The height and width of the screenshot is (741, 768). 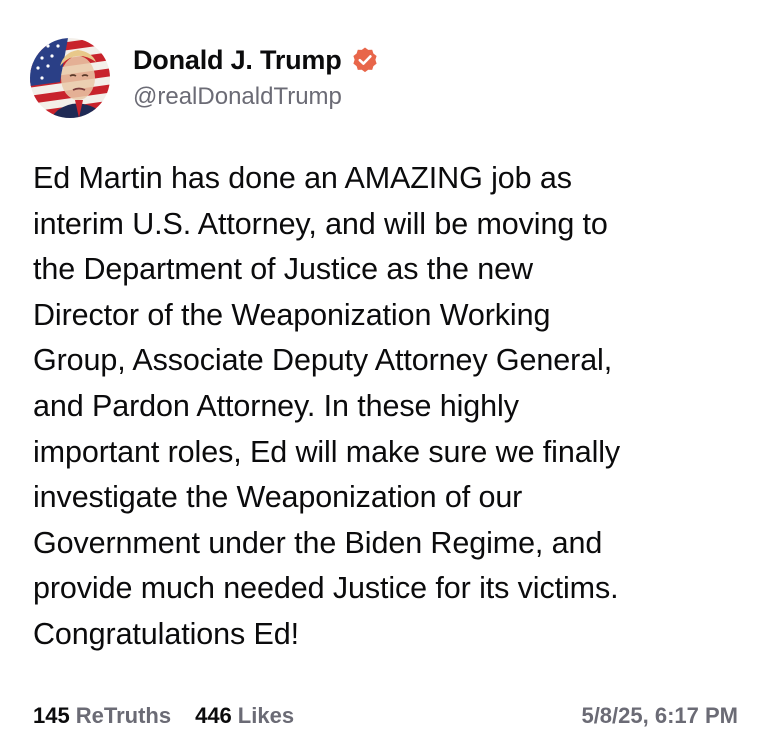 What do you see at coordinates (51, 715) in the screenshot?
I see `retruths-count: 145` at bounding box center [51, 715].